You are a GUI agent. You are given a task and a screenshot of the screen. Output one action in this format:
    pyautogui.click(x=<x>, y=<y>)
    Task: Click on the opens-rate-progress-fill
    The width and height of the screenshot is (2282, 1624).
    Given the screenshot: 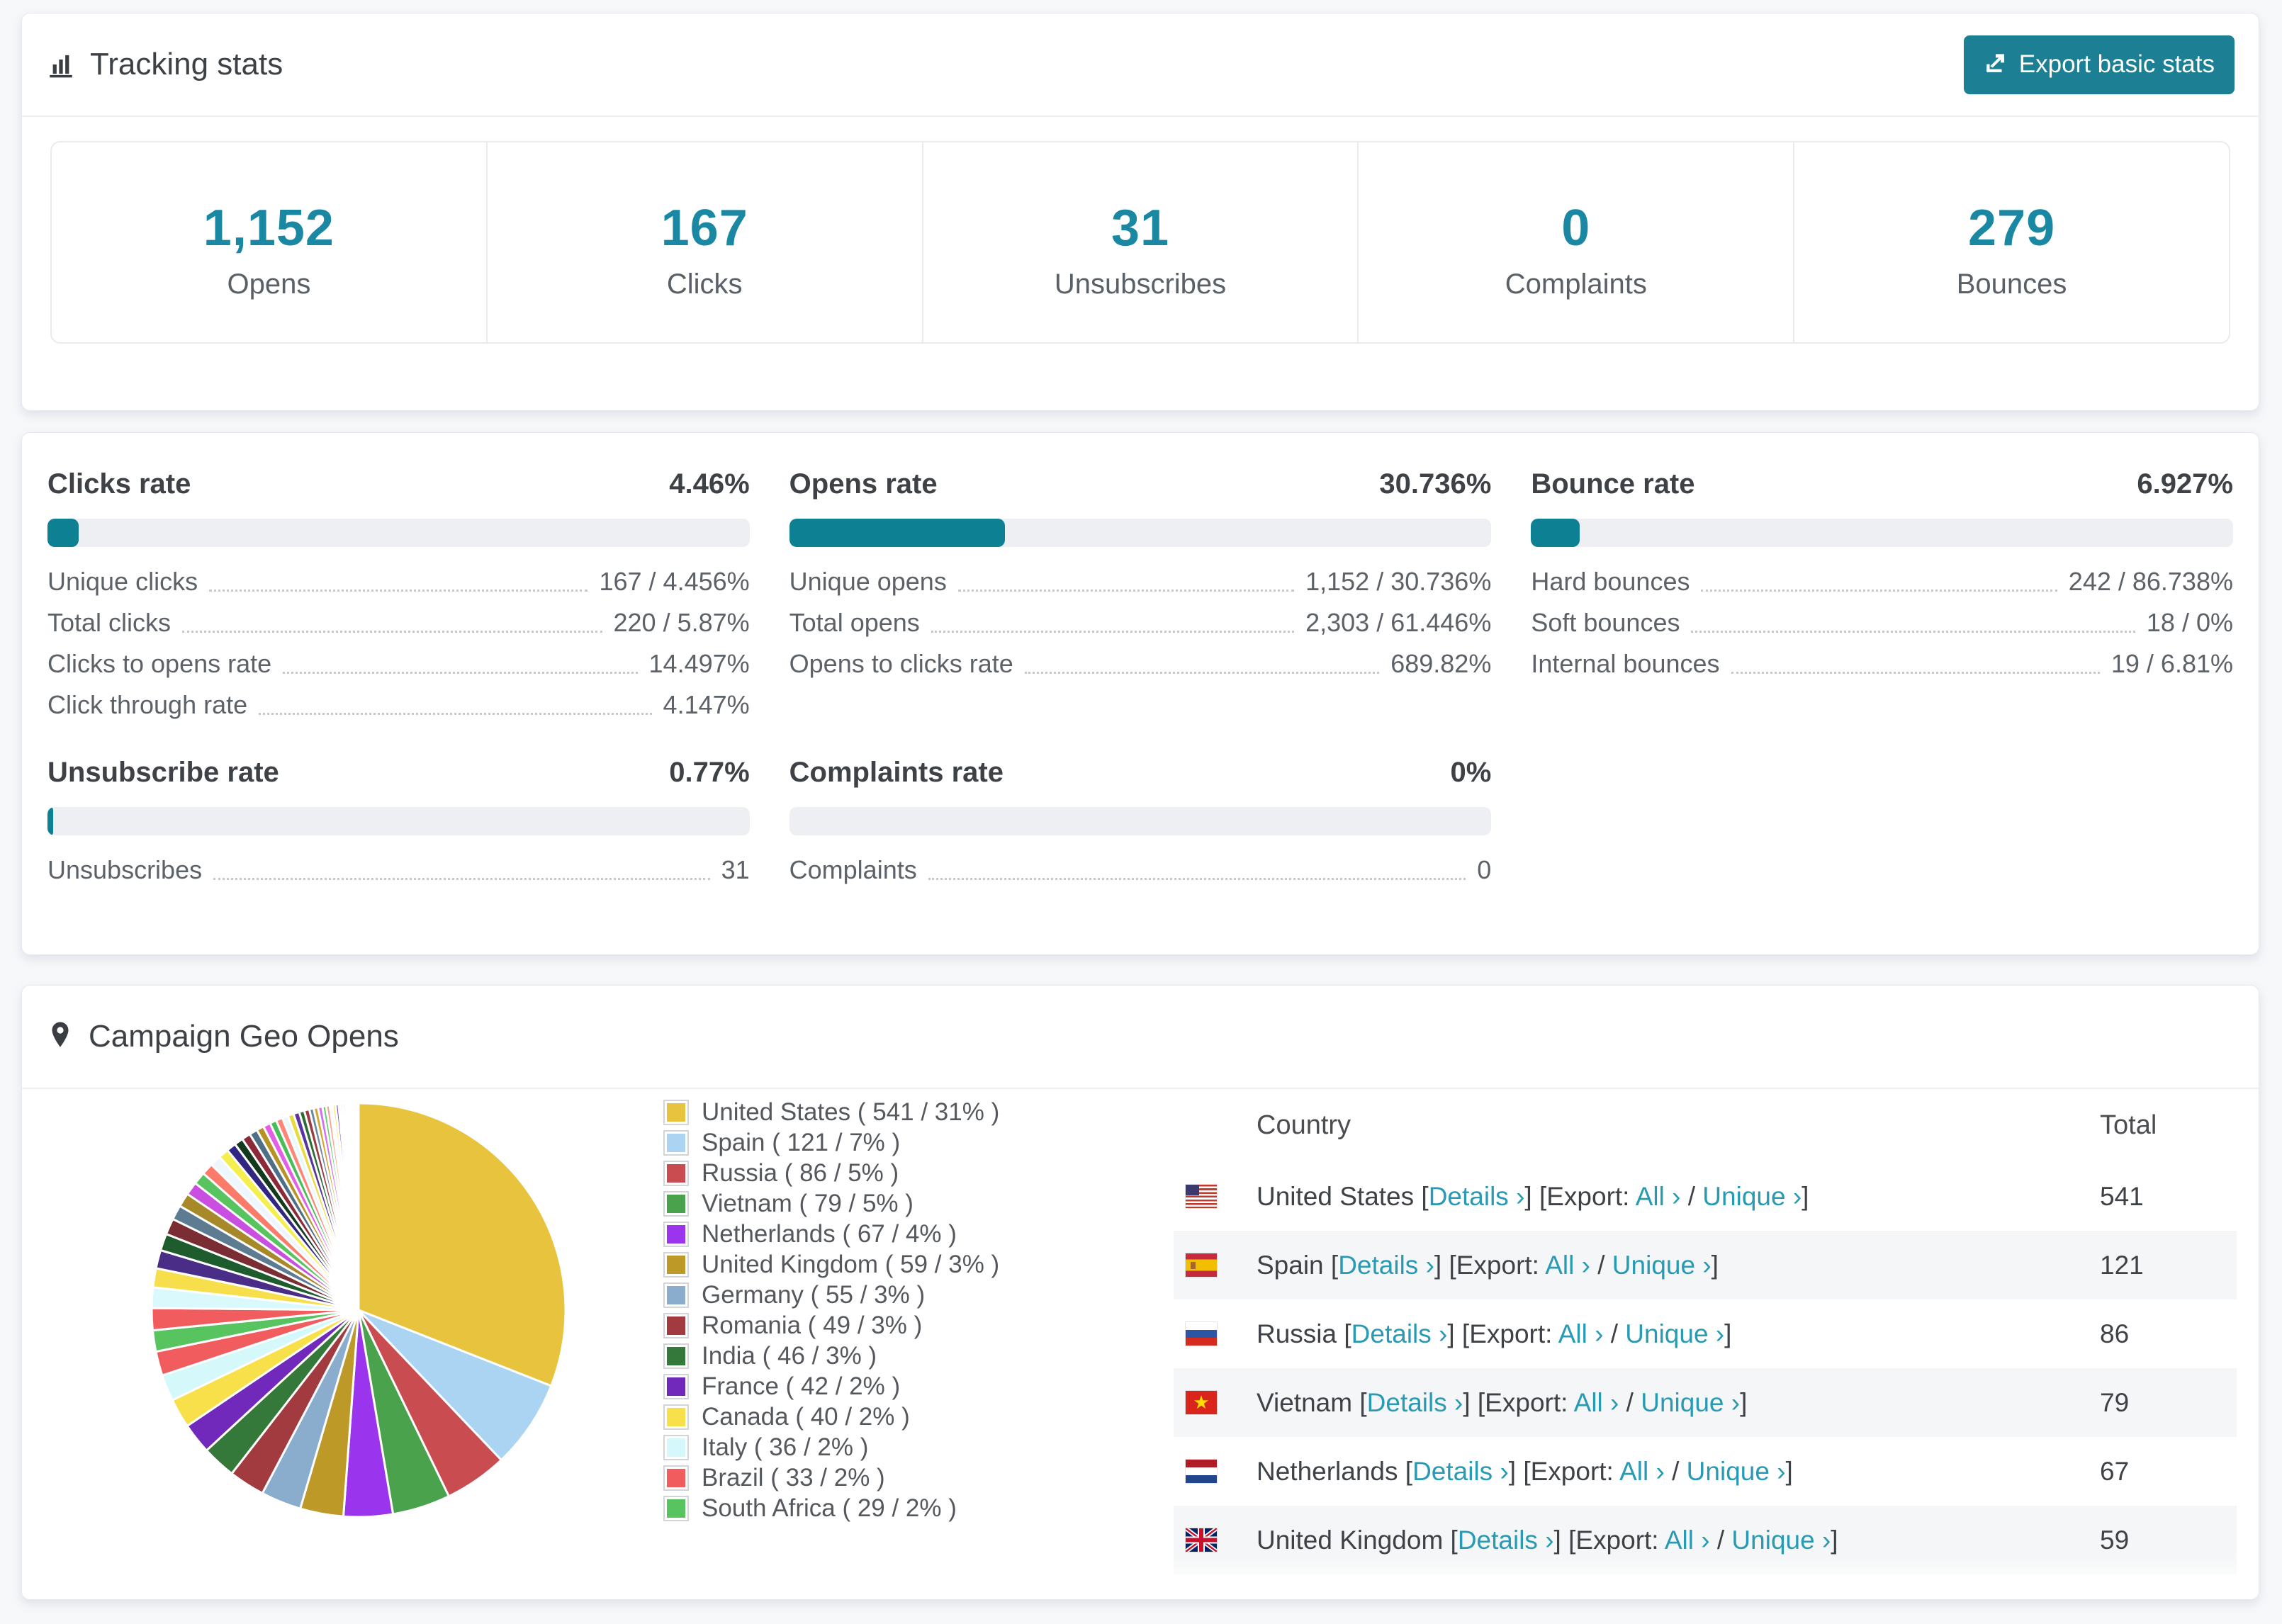 What is the action you would take?
    pyautogui.click(x=897, y=533)
    